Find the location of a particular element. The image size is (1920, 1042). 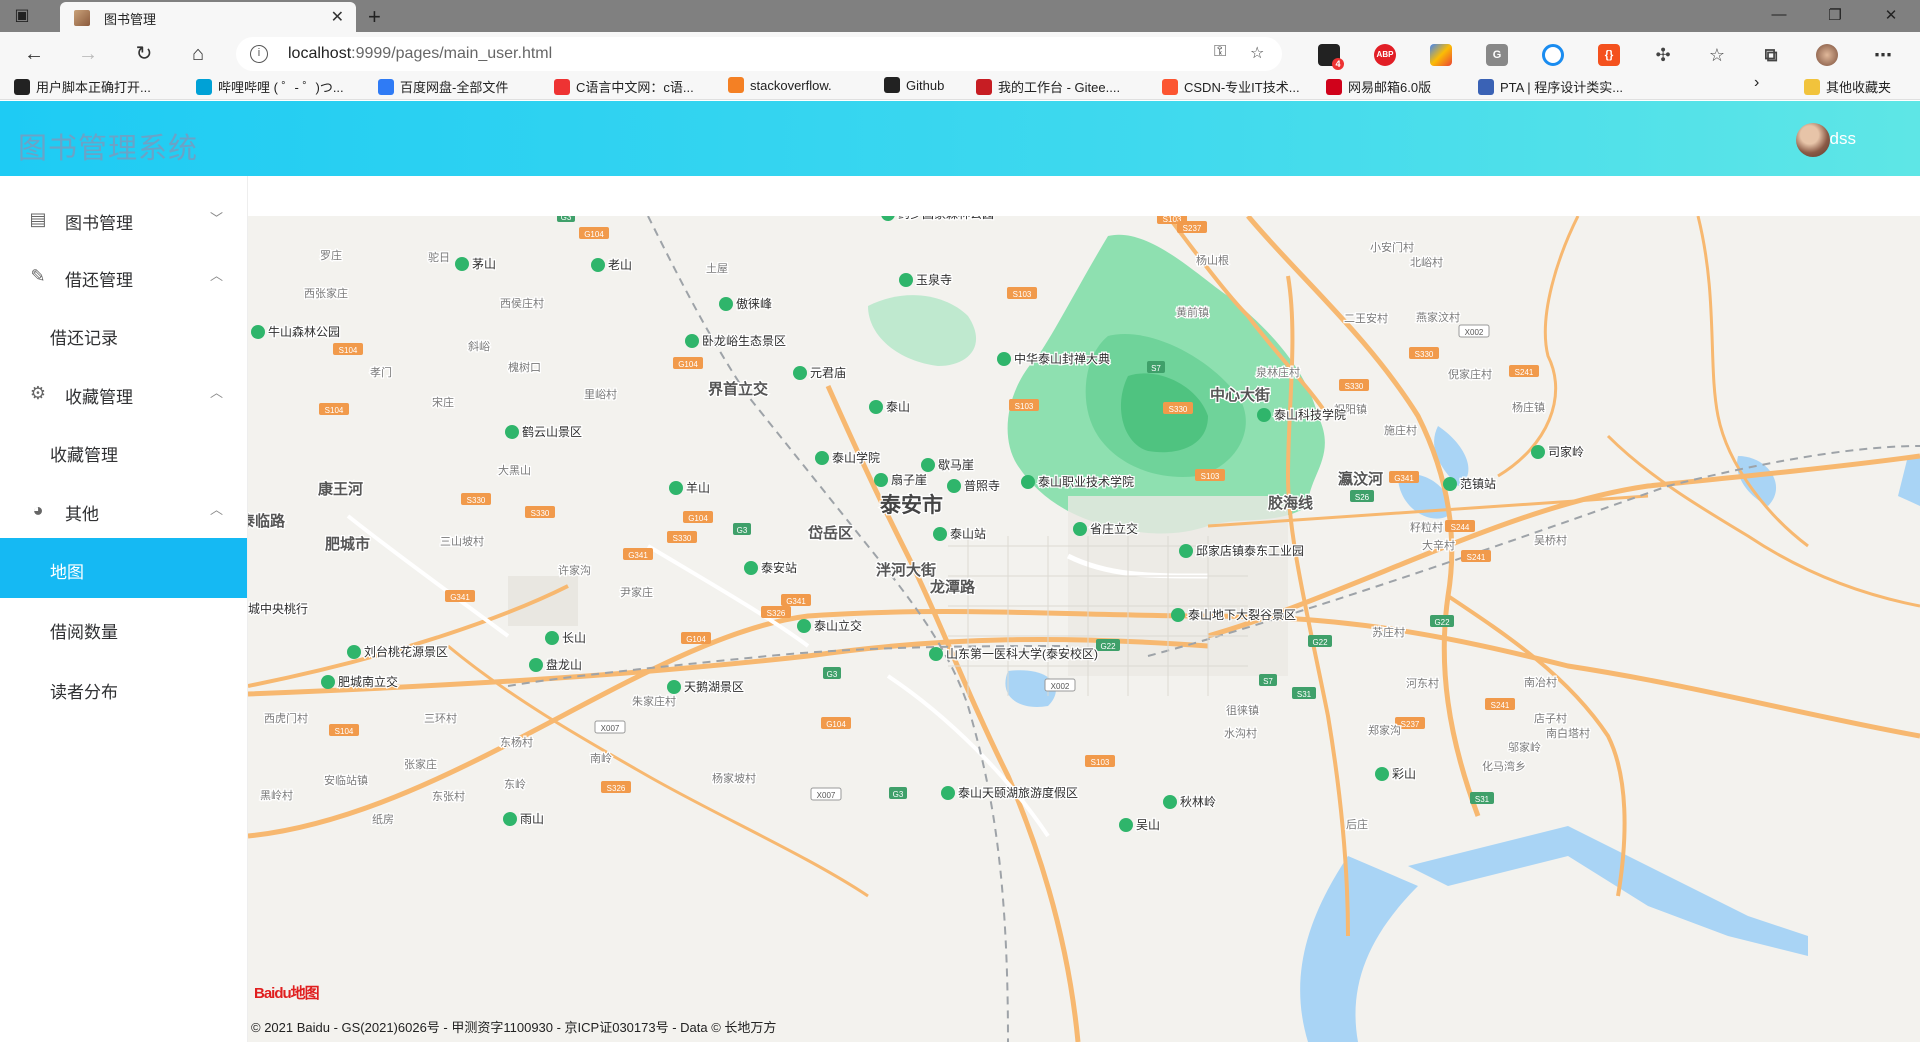

bookmark-item: 百度网盘-全部文件 is located at coordinates (443, 86).